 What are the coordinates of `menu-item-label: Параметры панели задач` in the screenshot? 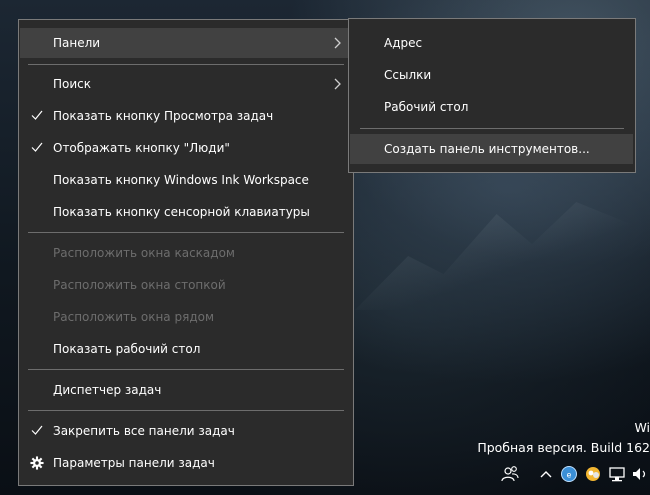 It's located at (134, 463).